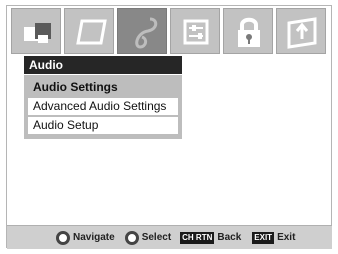  What do you see at coordinates (229, 237) in the screenshot?
I see `back-label: Back` at bounding box center [229, 237].